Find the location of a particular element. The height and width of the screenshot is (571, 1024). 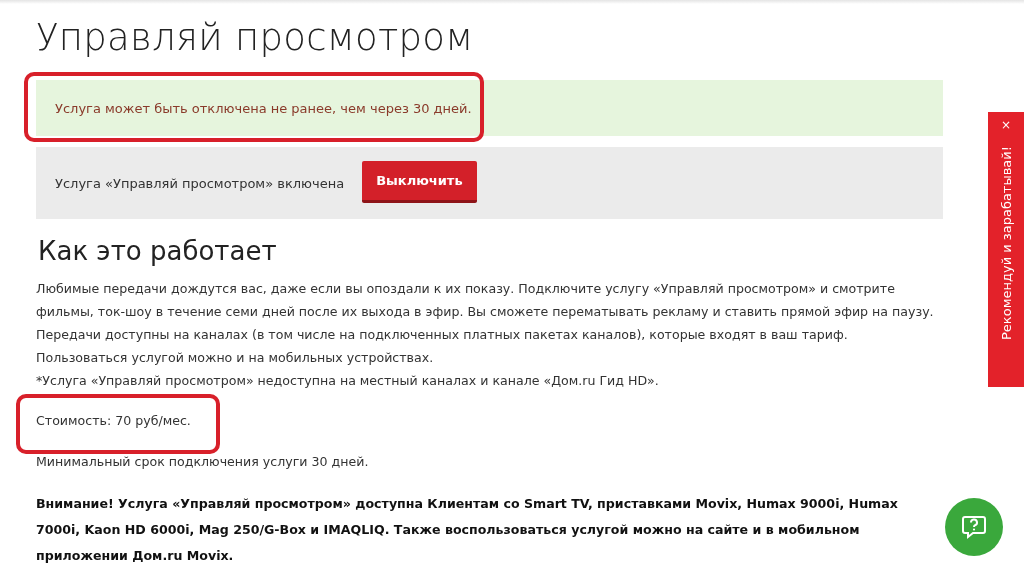

chat-question-icon is located at coordinates (974, 527).